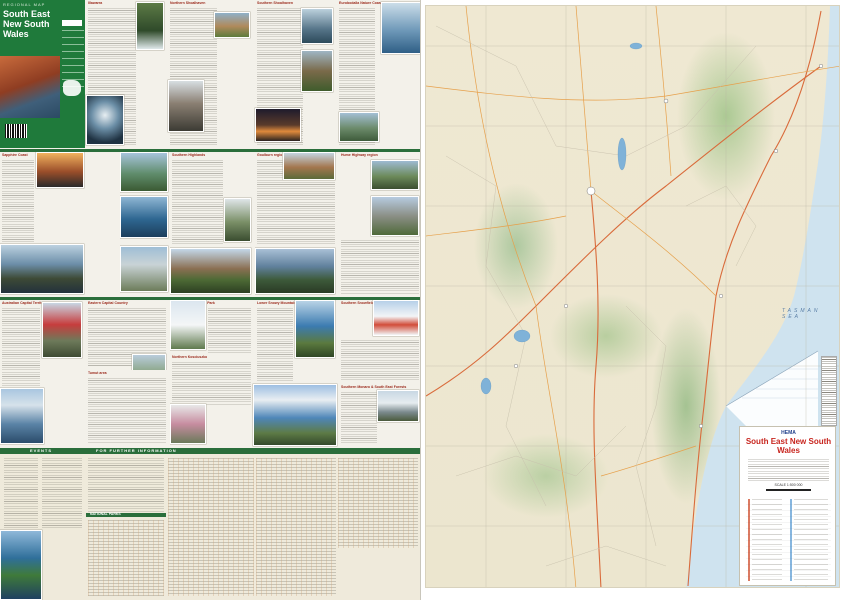 This screenshot has height=600, width=845. Describe the element at coordinates (378, 74) in the screenshot. I see `section-eurobodalla: Eurobodalla Nature Coast` at that location.